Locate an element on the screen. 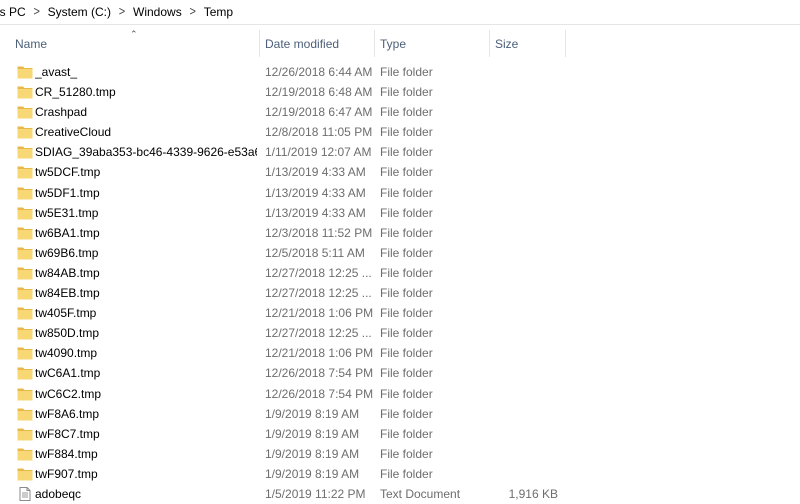  text-file-icon is located at coordinates (25, 493).